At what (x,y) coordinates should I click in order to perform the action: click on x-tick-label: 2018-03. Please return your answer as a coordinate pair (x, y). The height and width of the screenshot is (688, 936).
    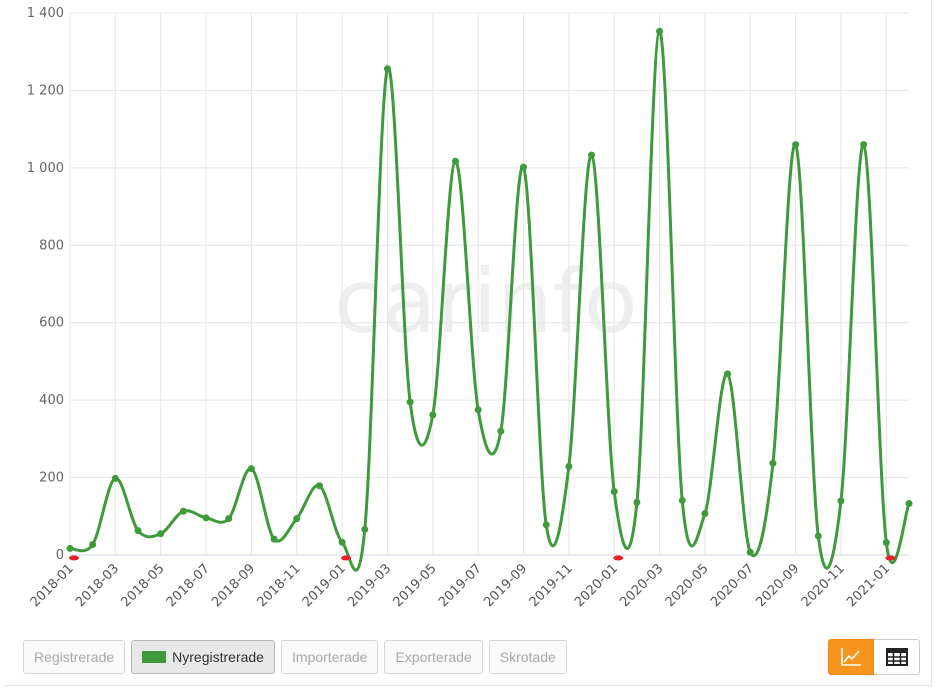
    Looking at the image, I should click on (97, 585).